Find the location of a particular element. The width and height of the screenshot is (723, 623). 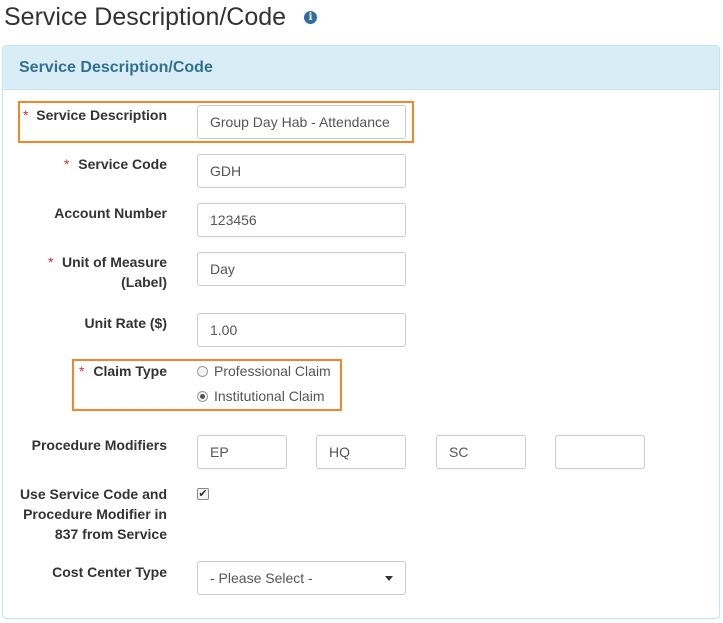

claim-type-label: Claim Type is located at coordinates (130, 371).